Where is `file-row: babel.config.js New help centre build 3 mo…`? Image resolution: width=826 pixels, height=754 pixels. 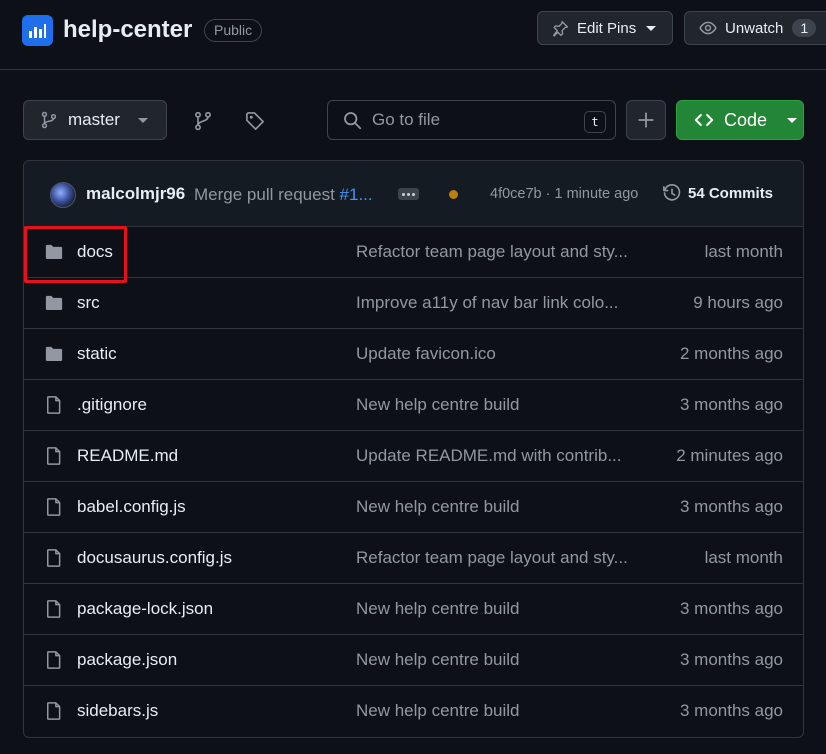 file-row: babel.config.js New help centre build 3 mo… is located at coordinates (413, 507).